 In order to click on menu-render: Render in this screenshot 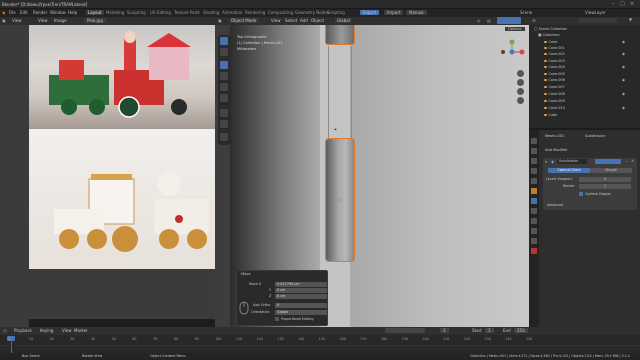, I will do `click(40, 12)`.